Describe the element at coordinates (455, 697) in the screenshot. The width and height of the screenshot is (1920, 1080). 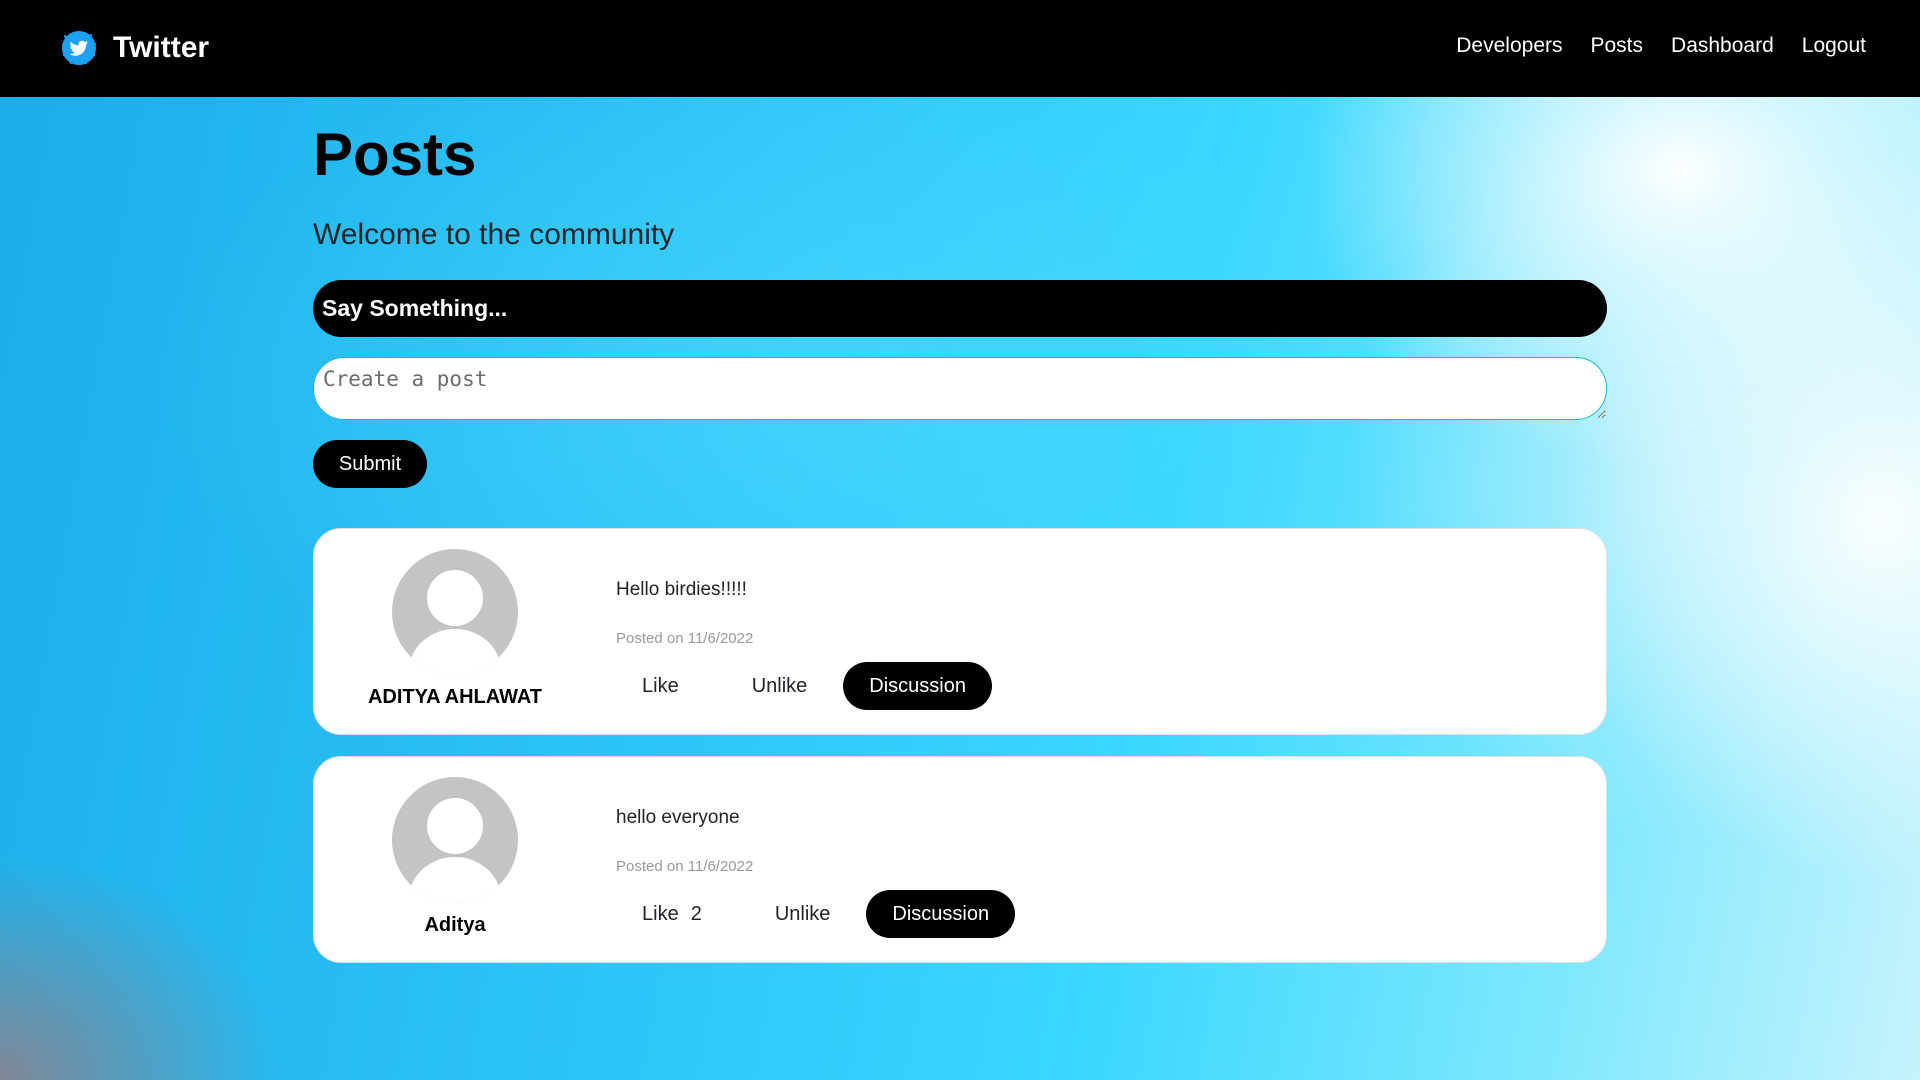
I see `post-author: ADITYA AHLAWAT` at that location.